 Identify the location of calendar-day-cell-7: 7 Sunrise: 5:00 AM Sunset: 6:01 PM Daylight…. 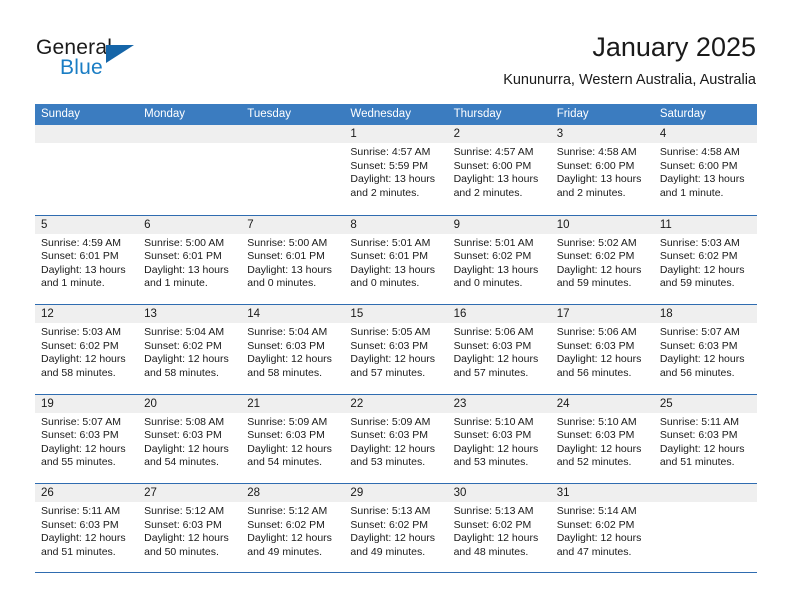
(293, 260).